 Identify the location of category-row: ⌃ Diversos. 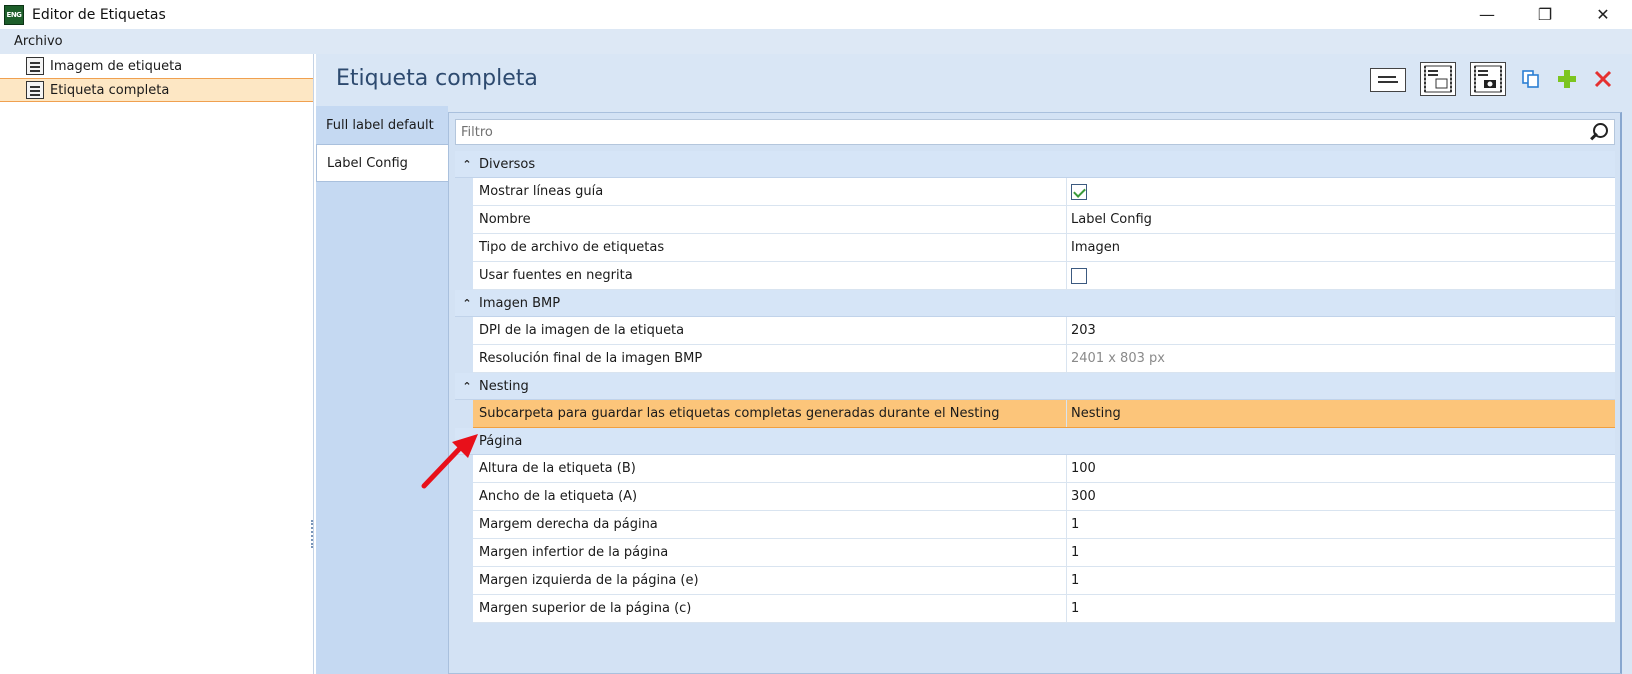
(1035, 164).